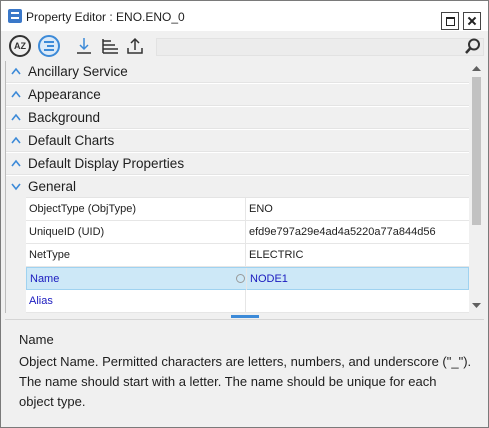 This screenshot has width=489, height=428. Describe the element at coordinates (20, 46) in the screenshot. I see `sort-alphabetical-button: AZ` at that location.